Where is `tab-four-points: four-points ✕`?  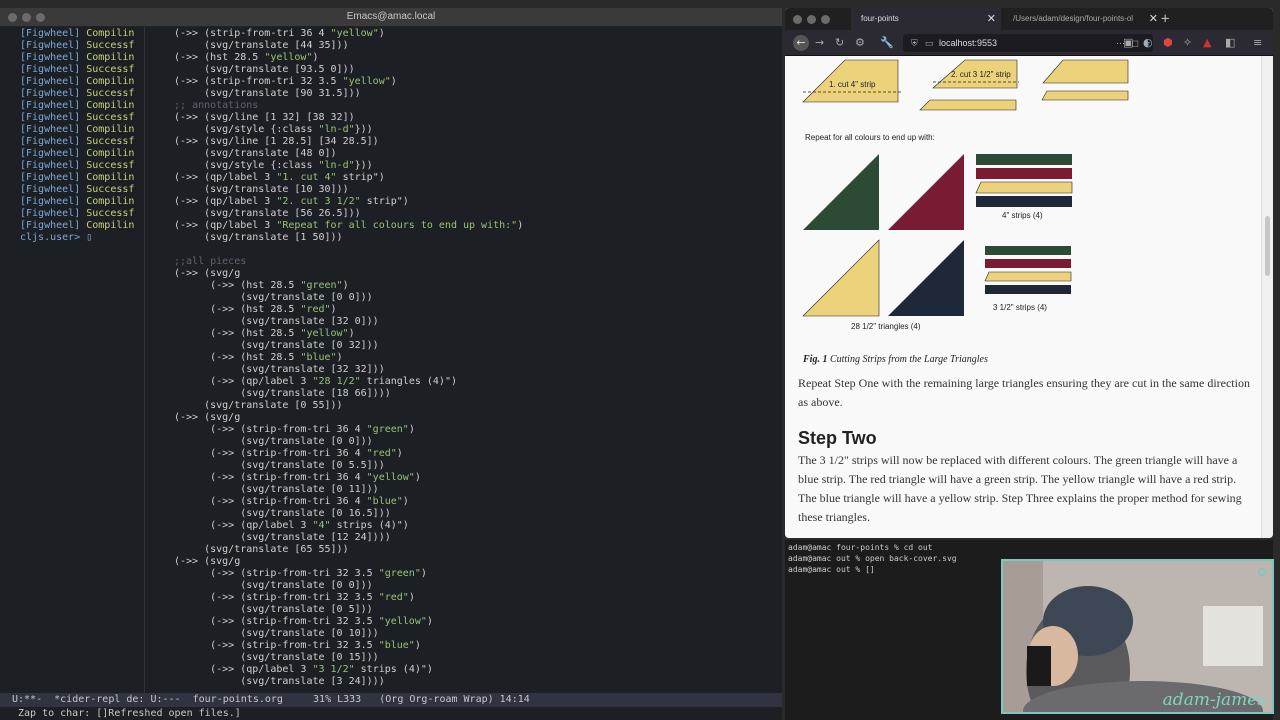 tab-four-points: four-points ✕ is located at coordinates (926, 19).